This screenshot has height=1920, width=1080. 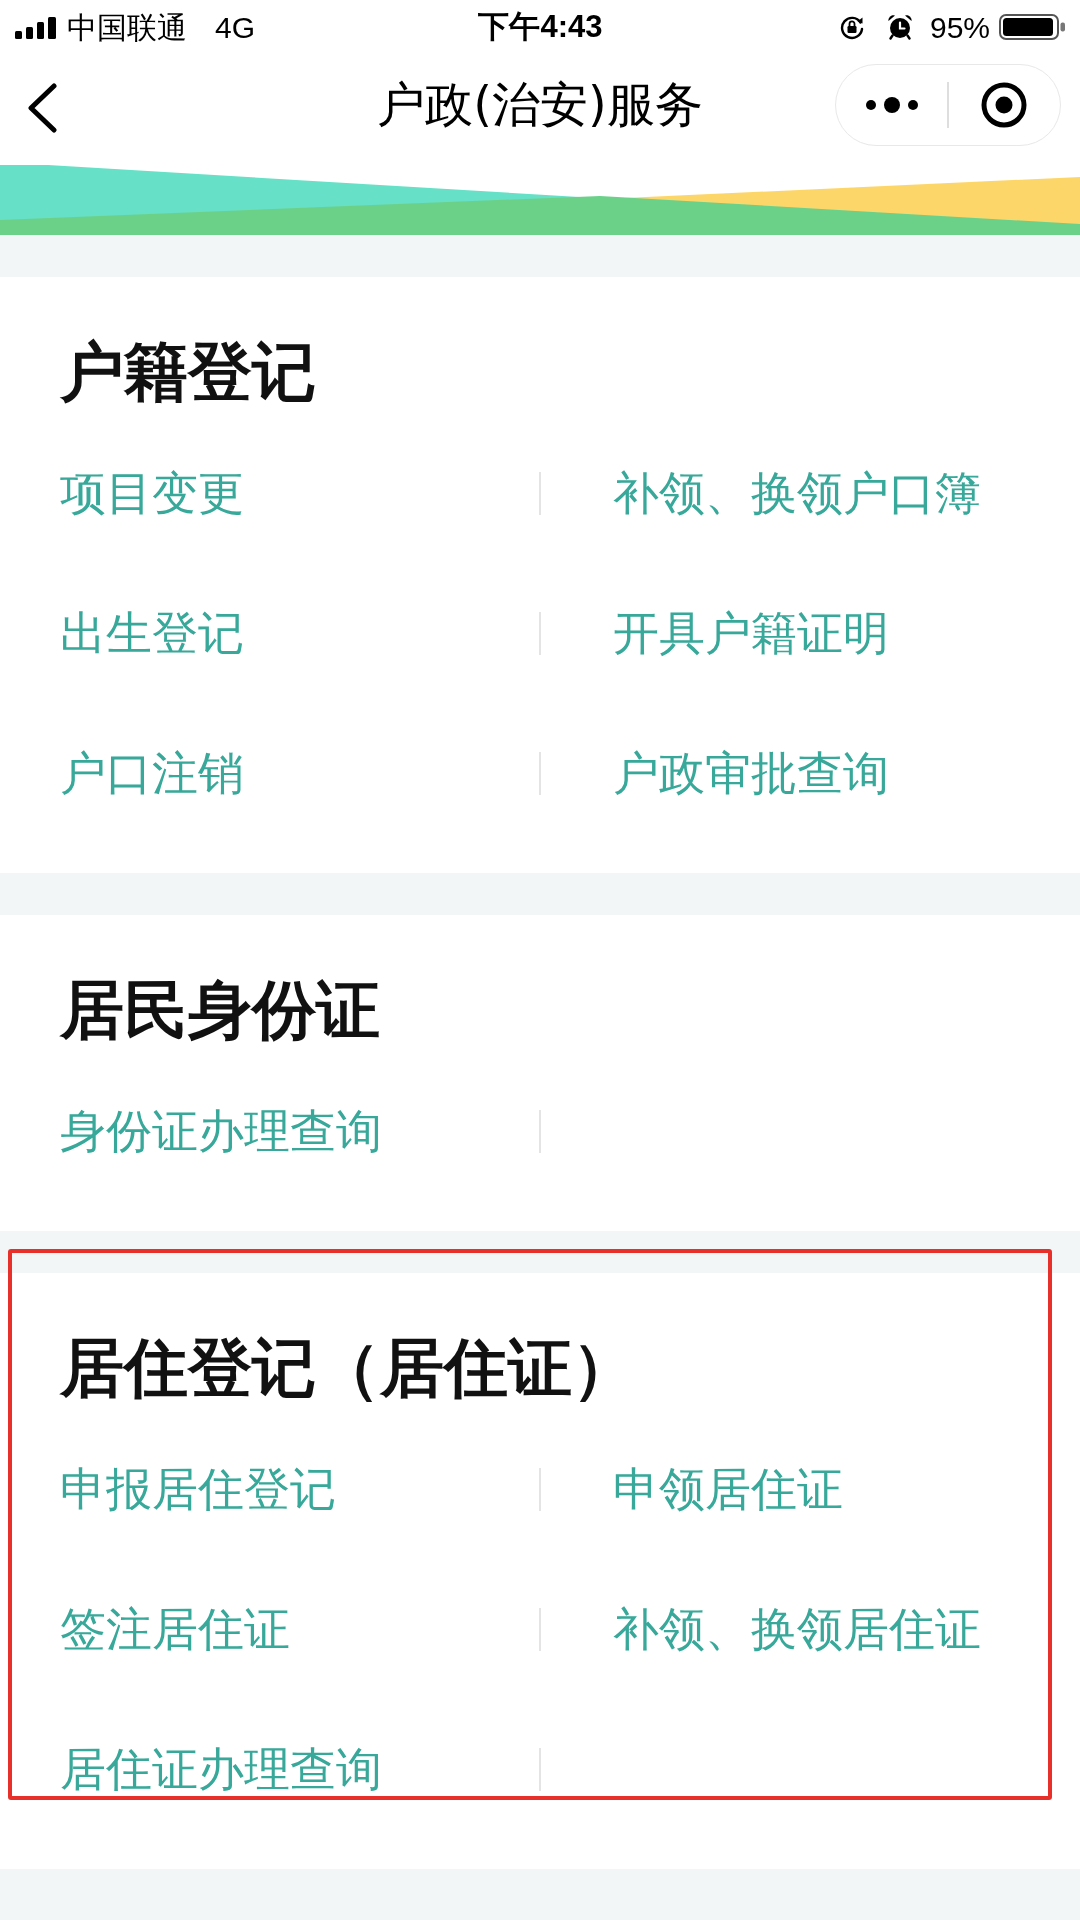 I want to click on carrier-name: 中国联通, so click(x=127, y=27).